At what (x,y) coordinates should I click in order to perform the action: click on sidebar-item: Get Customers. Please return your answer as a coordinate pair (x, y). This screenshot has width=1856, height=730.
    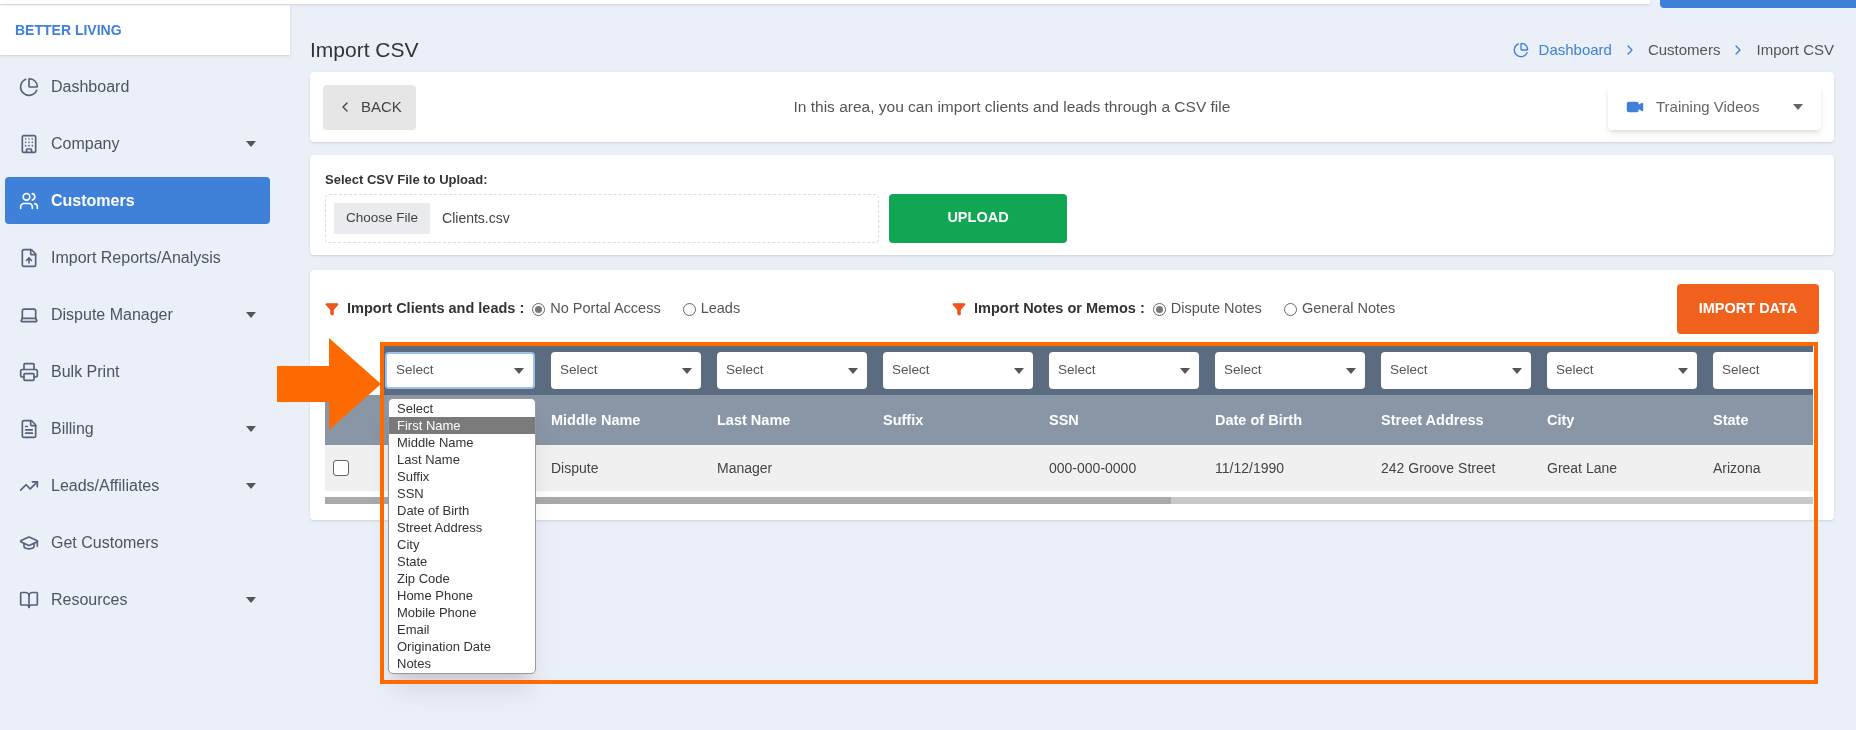
    Looking at the image, I should click on (137, 542).